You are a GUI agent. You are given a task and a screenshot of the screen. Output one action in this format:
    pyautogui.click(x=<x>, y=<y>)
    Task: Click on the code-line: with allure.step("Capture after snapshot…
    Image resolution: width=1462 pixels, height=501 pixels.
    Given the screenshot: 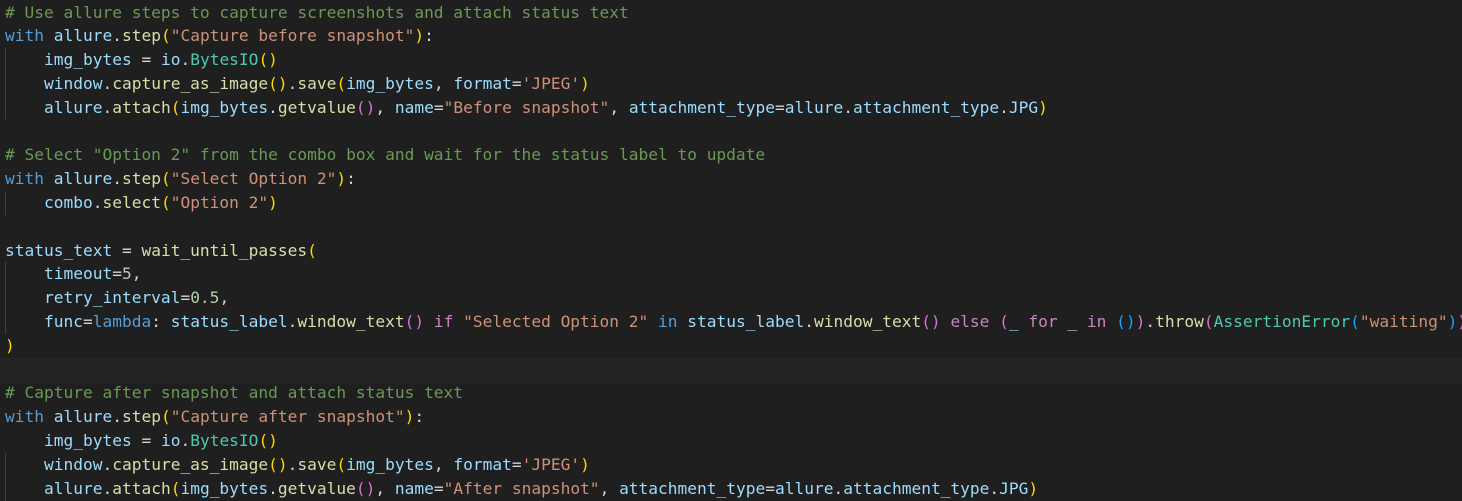 What is the action you would take?
    pyautogui.click(x=733, y=417)
    